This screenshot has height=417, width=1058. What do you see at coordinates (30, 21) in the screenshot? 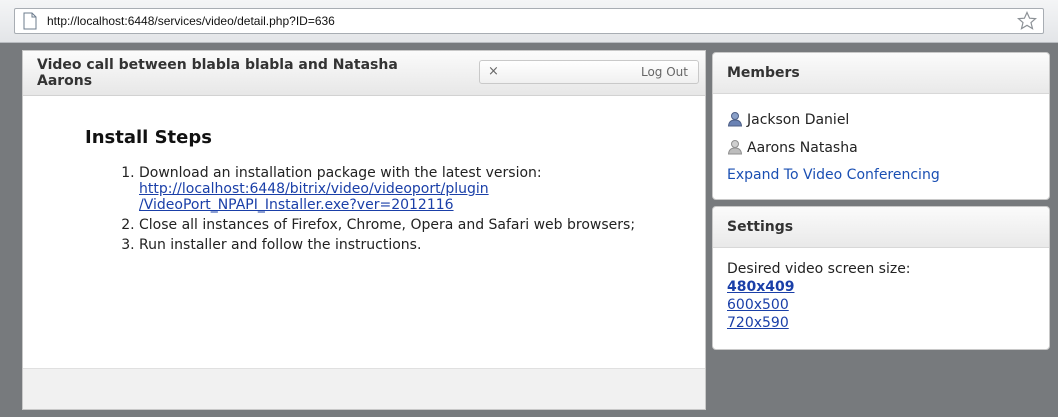
I see `page-icon` at bounding box center [30, 21].